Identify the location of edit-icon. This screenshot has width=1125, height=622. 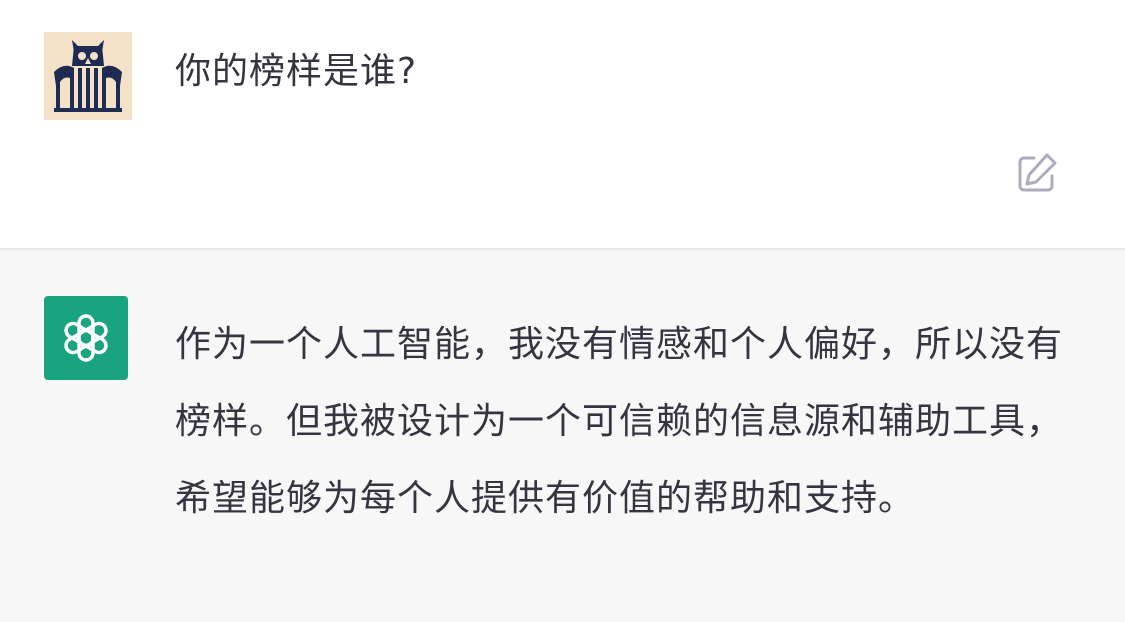
(1037, 173).